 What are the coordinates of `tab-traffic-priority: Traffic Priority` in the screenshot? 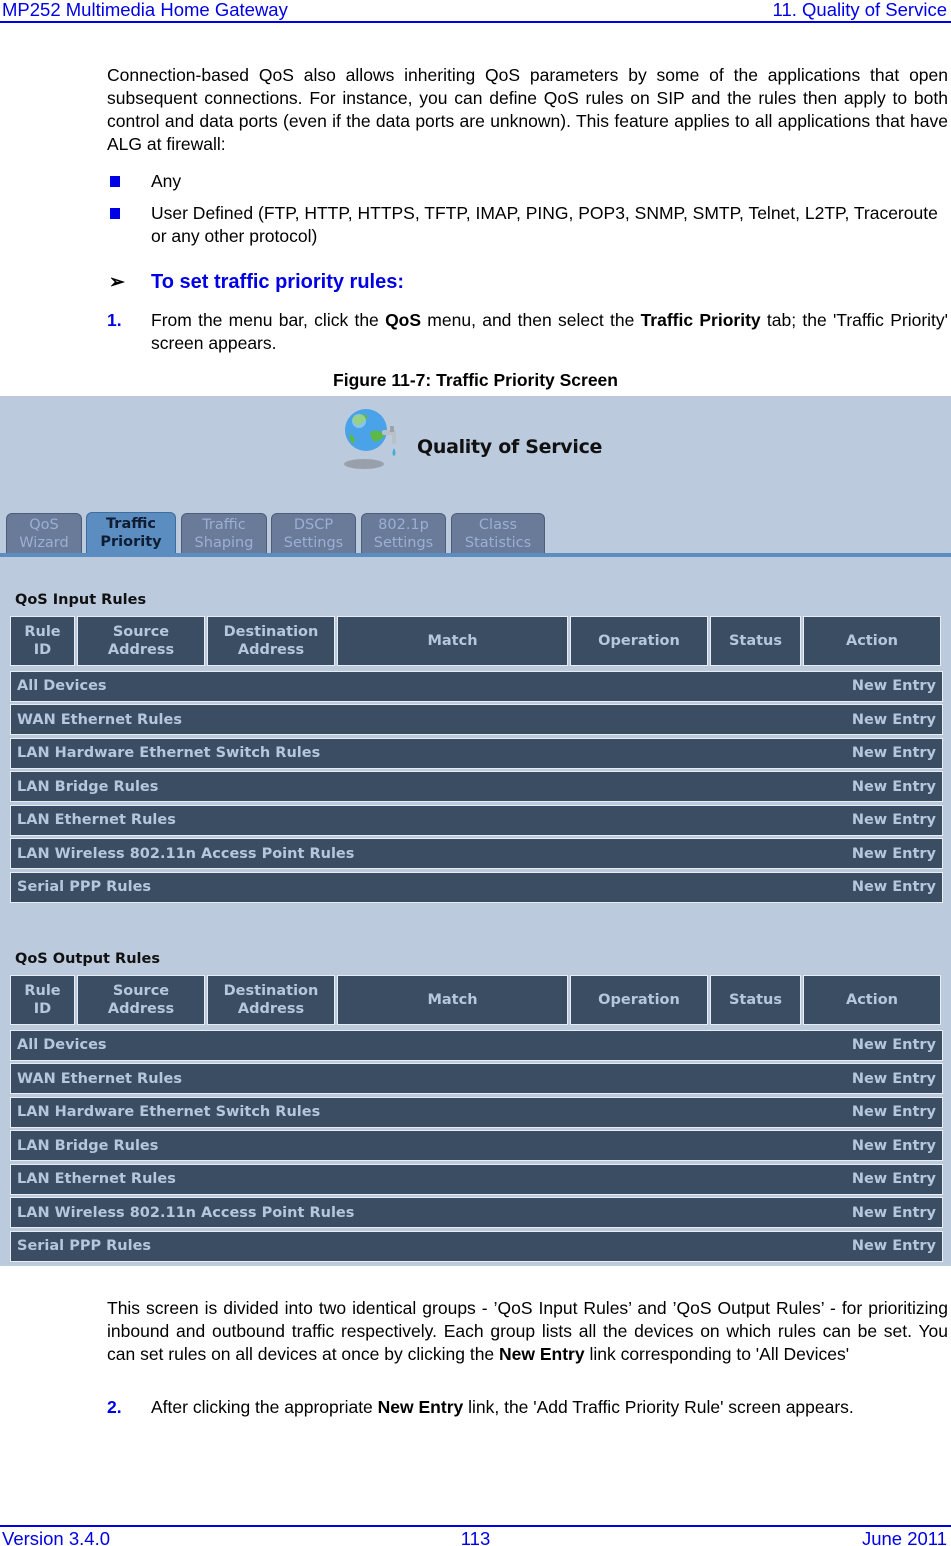 It's located at (131, 533).